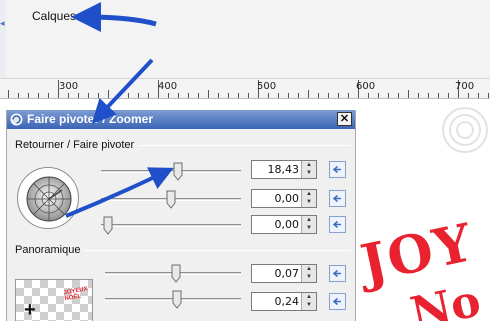 The width and height of the screenshot is (490, 321). I want to click on flip-value: 0,00, so click(287, 224).